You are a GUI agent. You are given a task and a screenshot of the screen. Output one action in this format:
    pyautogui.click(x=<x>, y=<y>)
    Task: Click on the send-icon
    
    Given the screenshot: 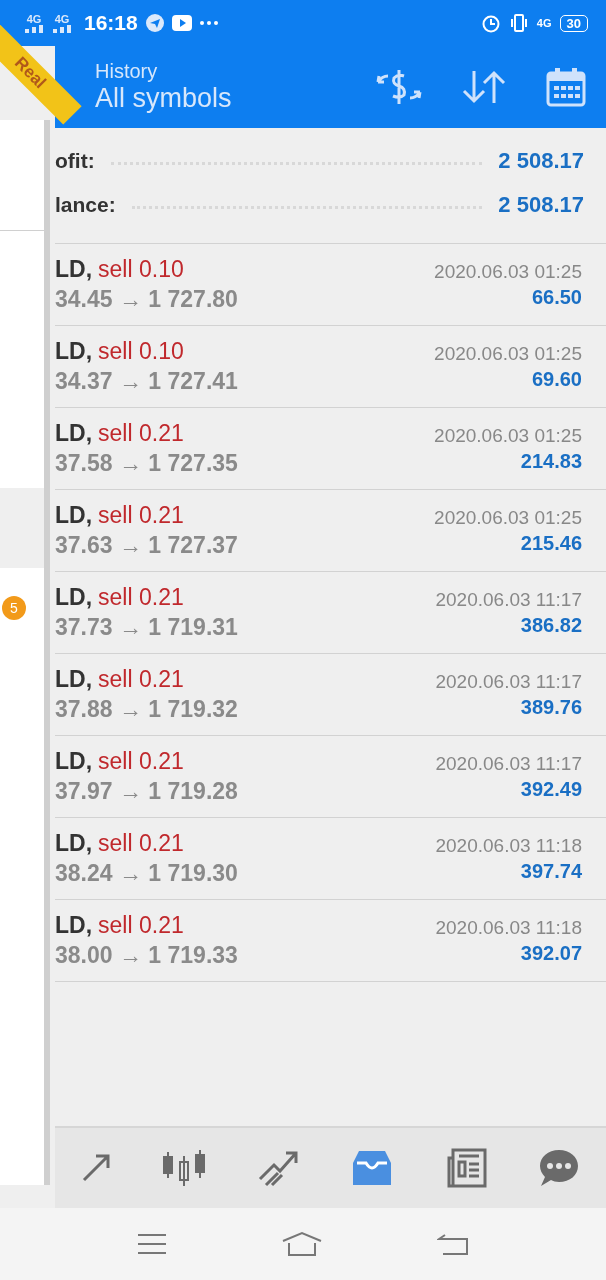 What is the action you would take?
    pyautogui.click(x=154, y=23)
    